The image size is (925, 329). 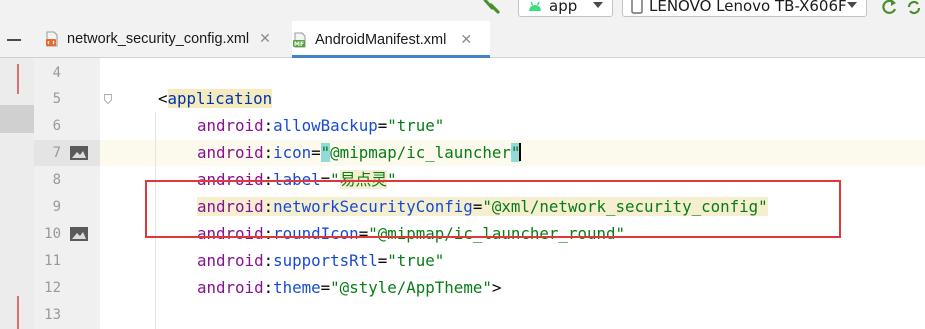 What do you see at coordinates (297, 287) in the screenshot?
I see `attr-name: theme` at bounding box center [297, 287].